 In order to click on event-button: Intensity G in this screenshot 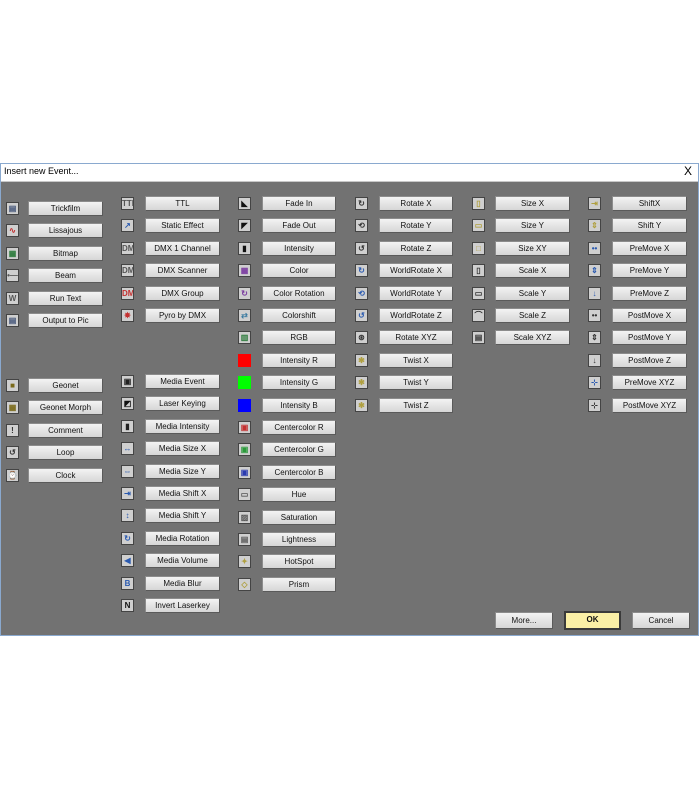, I will do `click(299, 382)`.